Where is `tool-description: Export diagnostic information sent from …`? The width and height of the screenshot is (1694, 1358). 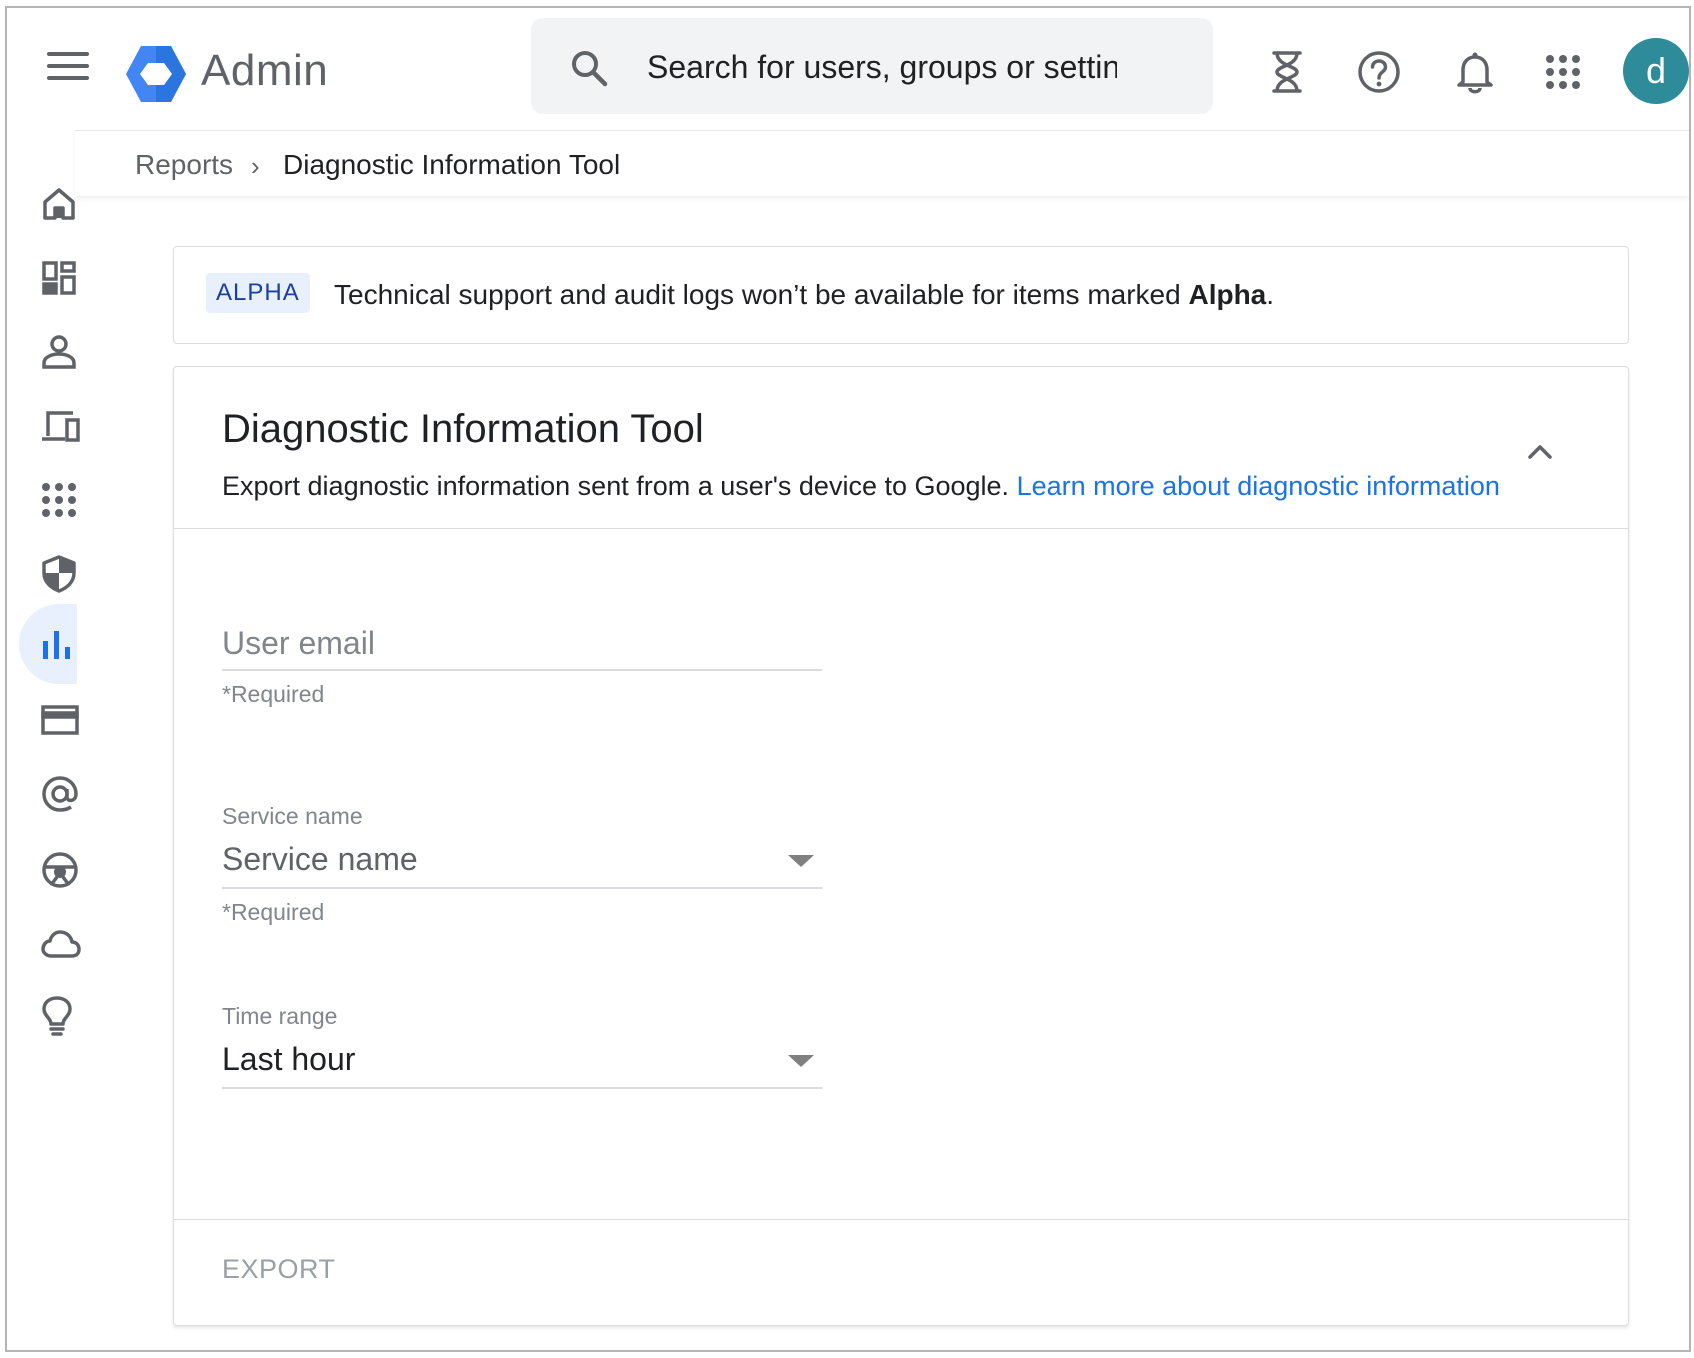
tool-description: Export diagnostic information sent from … is located at coordinates (861, 486).